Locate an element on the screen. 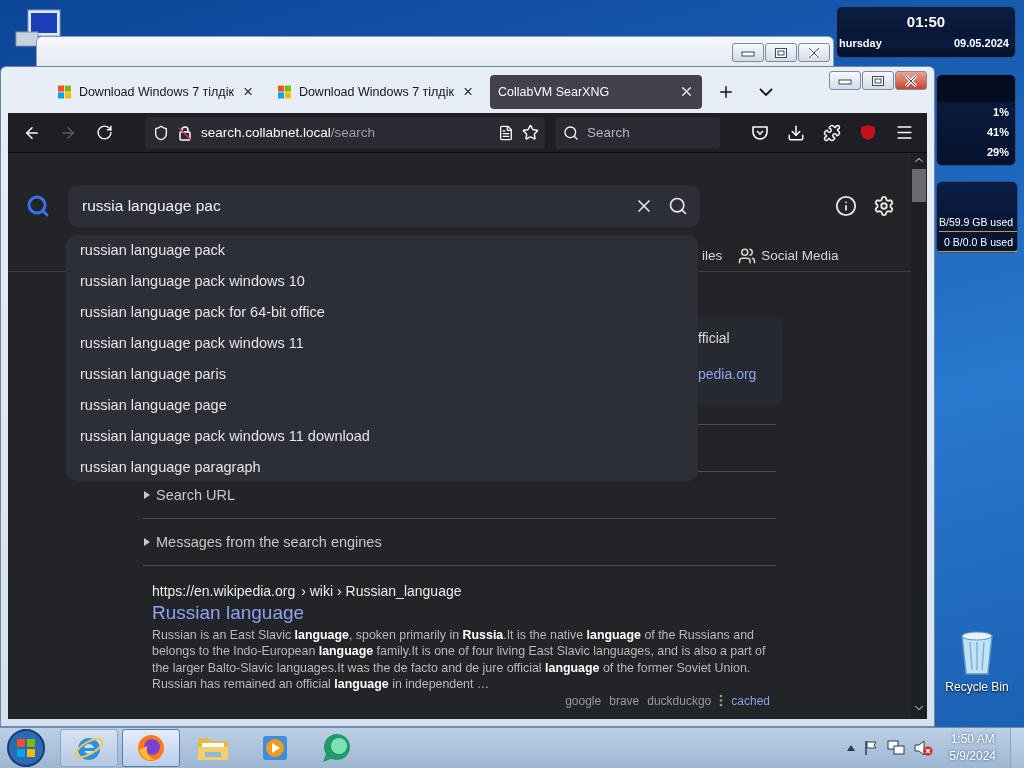 The image size is (1024, 768). shield-icon is located at coordinates (161, 132).